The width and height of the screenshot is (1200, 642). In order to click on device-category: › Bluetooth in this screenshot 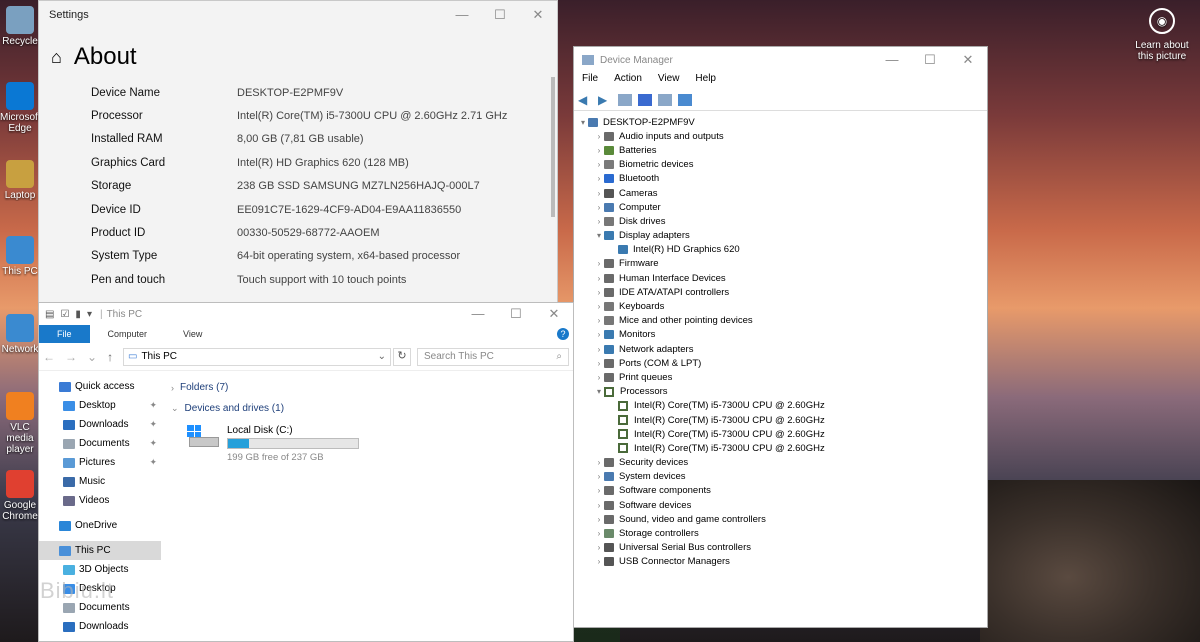, I will do `click(780, 179)`.